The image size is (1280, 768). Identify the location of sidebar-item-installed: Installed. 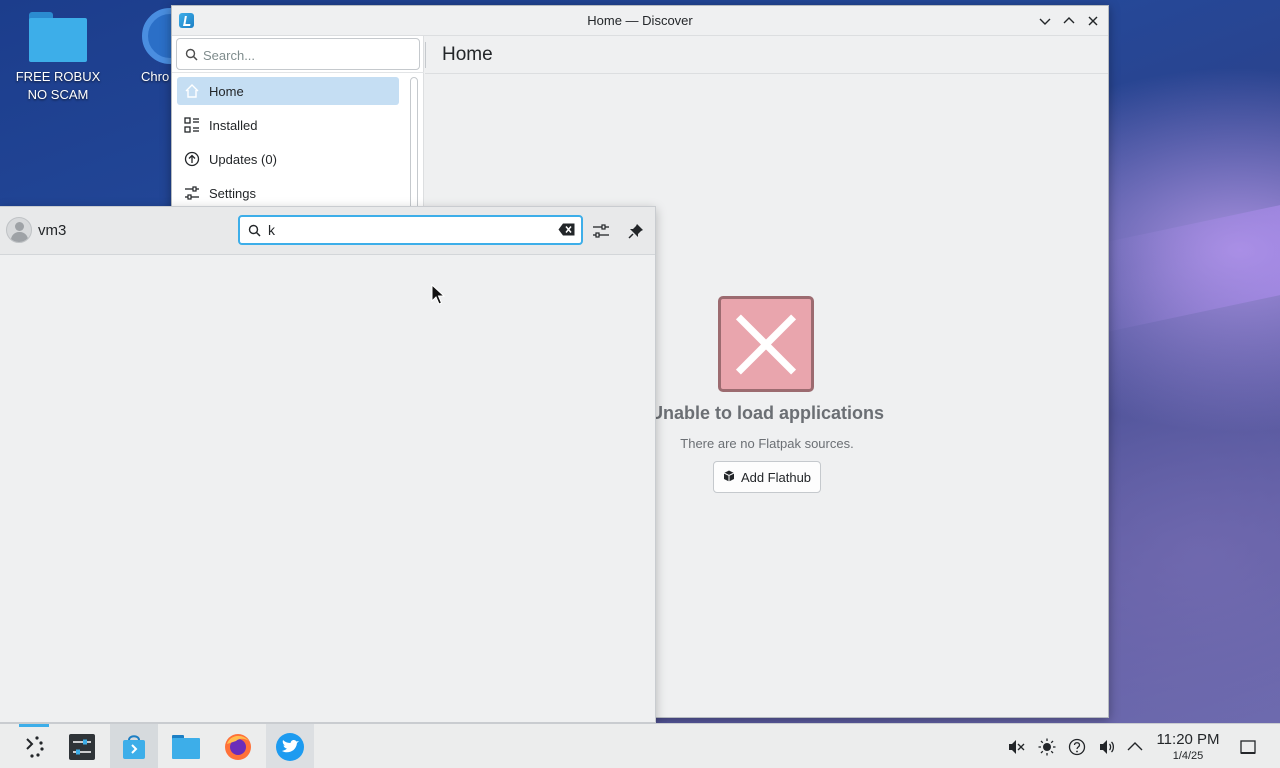
(288, 125).